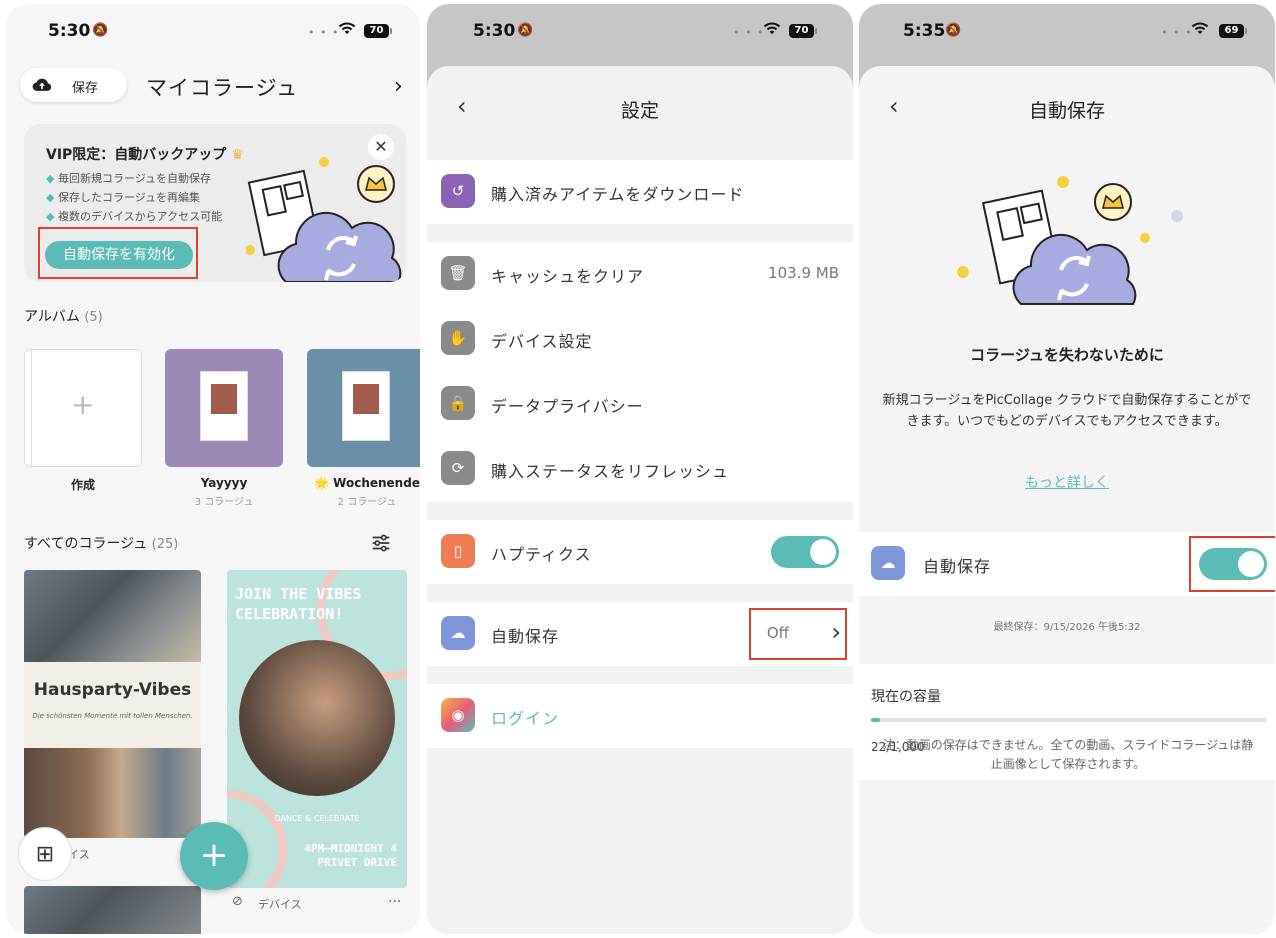  What do you see at coordinates (112, 690) in the screenshot?
I see `collage-title: Hausparty-Vibes` at bounding box center [112, 690].